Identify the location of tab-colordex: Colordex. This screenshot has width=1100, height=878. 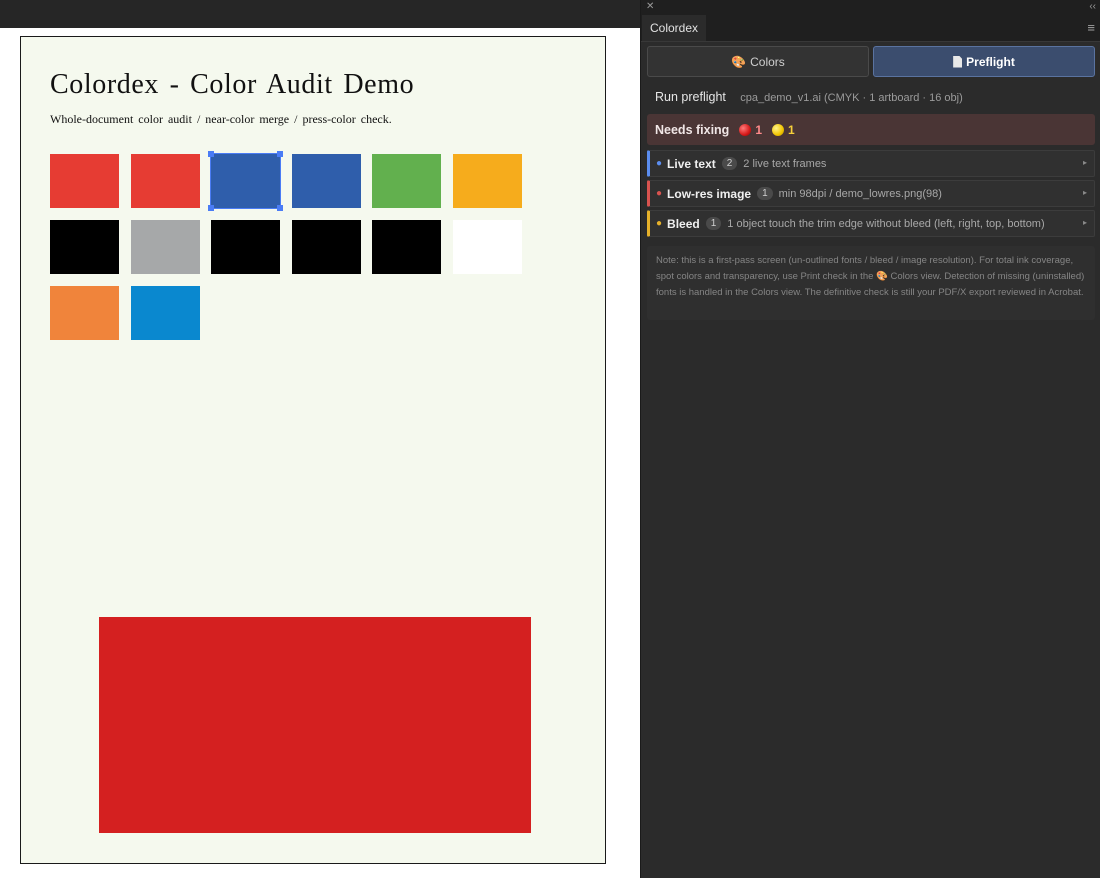
(674, 28).